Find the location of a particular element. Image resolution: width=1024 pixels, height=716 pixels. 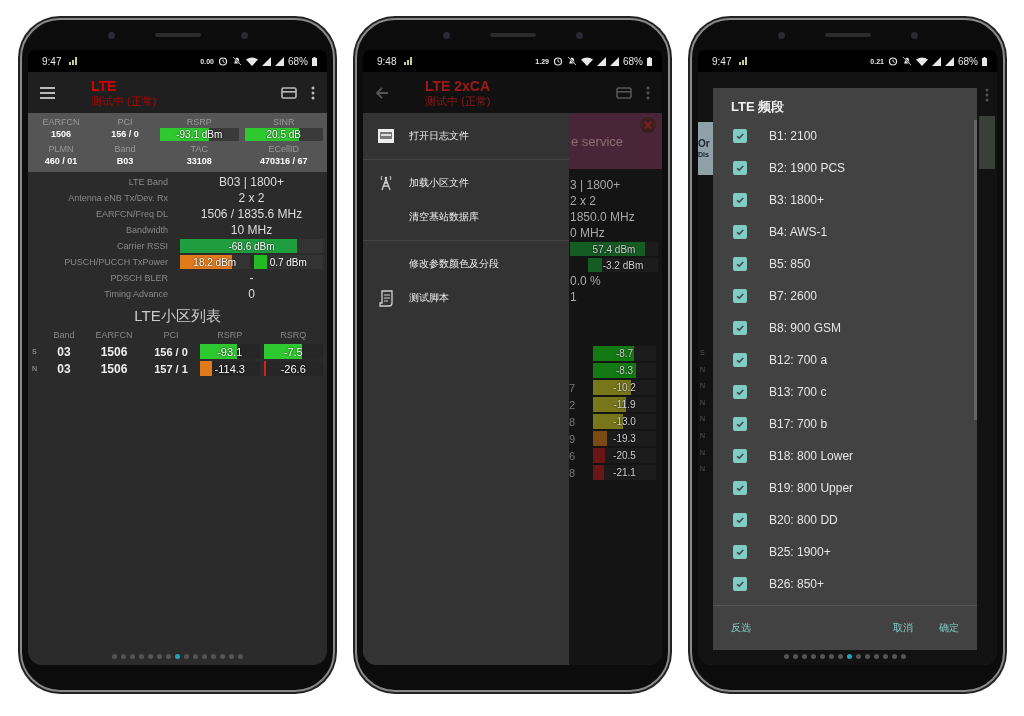

clock-time: 9:48 is located at coordinates (387, 61).